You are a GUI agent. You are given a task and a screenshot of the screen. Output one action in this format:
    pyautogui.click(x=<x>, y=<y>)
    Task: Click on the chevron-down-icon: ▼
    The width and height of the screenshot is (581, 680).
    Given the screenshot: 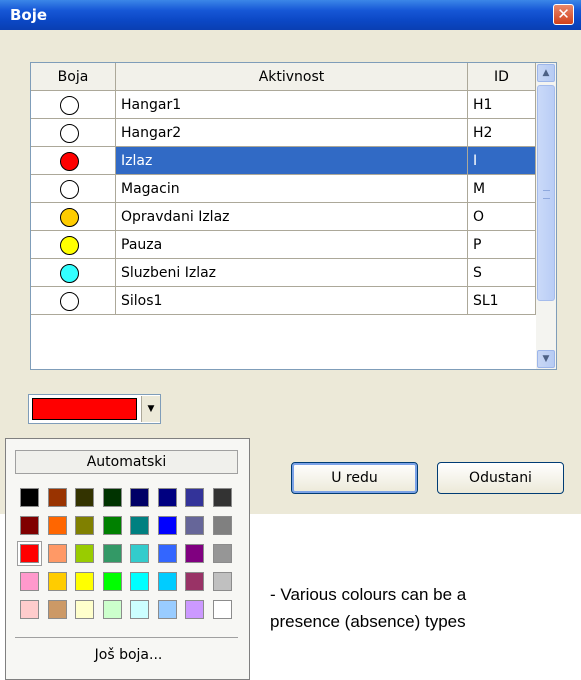 What is the action you would take?
    pyautogui.click(x=150, y=409)
    